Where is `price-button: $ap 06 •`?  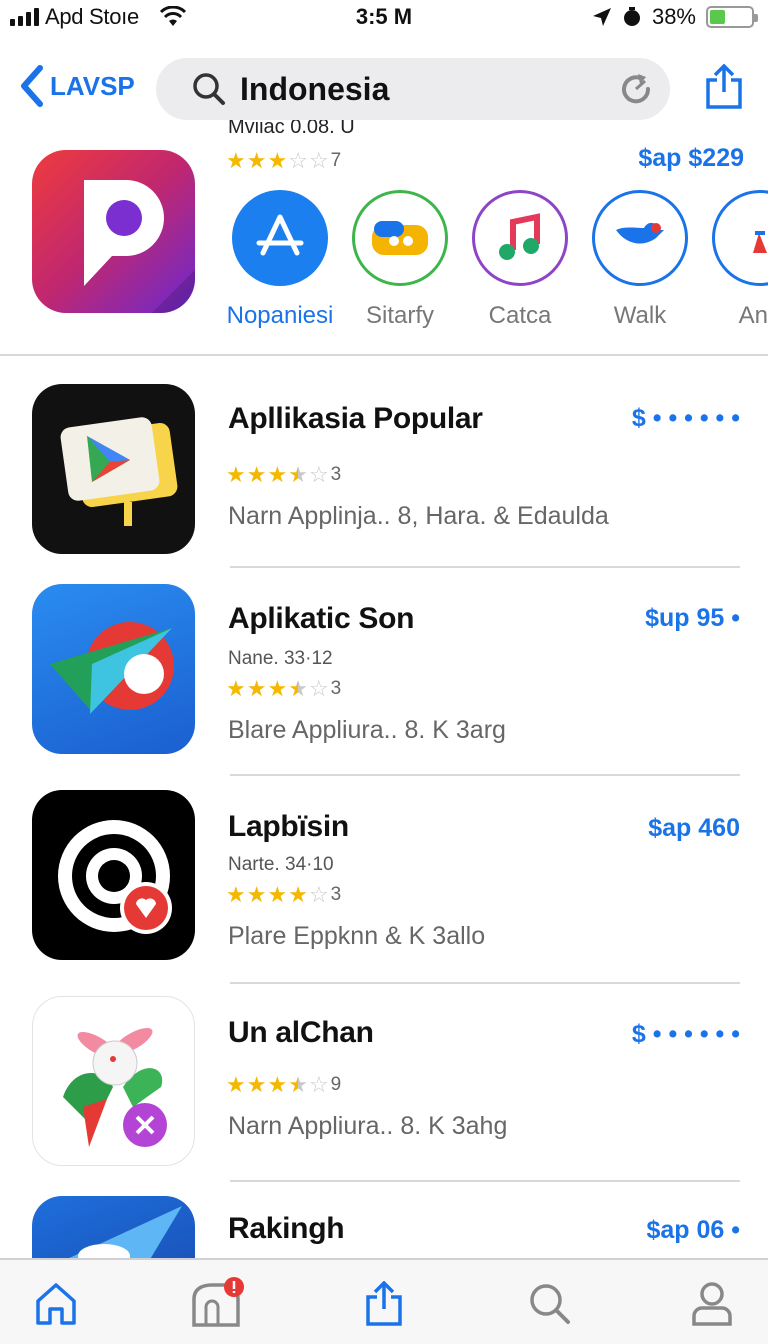 price-button: $ap 06 • is located at coordinates (693, 1230).